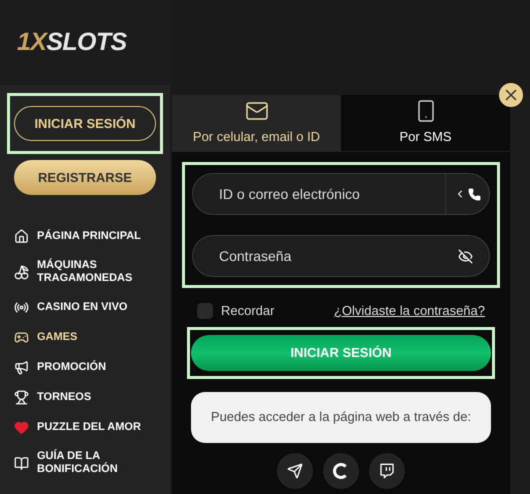 This screenshot has width=530, height=494. Describe the element at coordinates (21, 463) in the screenshot. I see `book-icon` at that location.